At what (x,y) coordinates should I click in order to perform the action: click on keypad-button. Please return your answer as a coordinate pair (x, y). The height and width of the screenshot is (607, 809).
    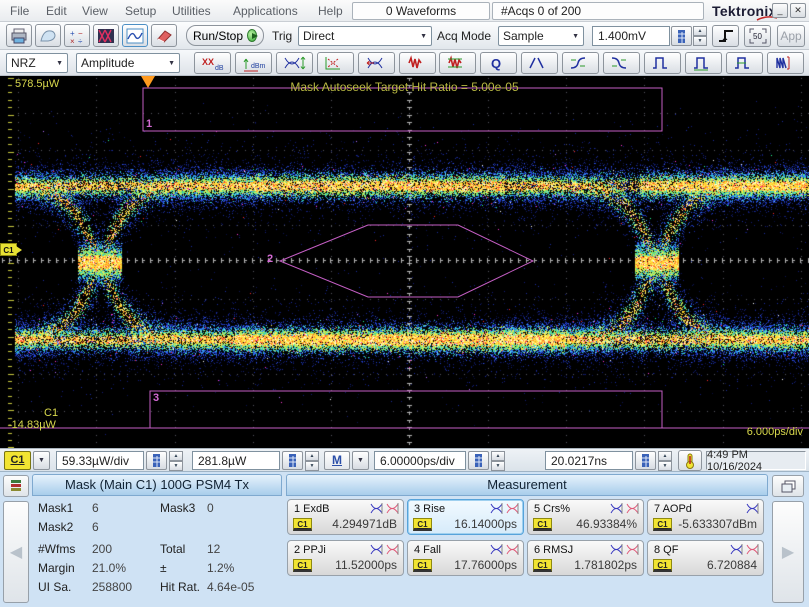
    Looking at the image, I should click on (681, 36).